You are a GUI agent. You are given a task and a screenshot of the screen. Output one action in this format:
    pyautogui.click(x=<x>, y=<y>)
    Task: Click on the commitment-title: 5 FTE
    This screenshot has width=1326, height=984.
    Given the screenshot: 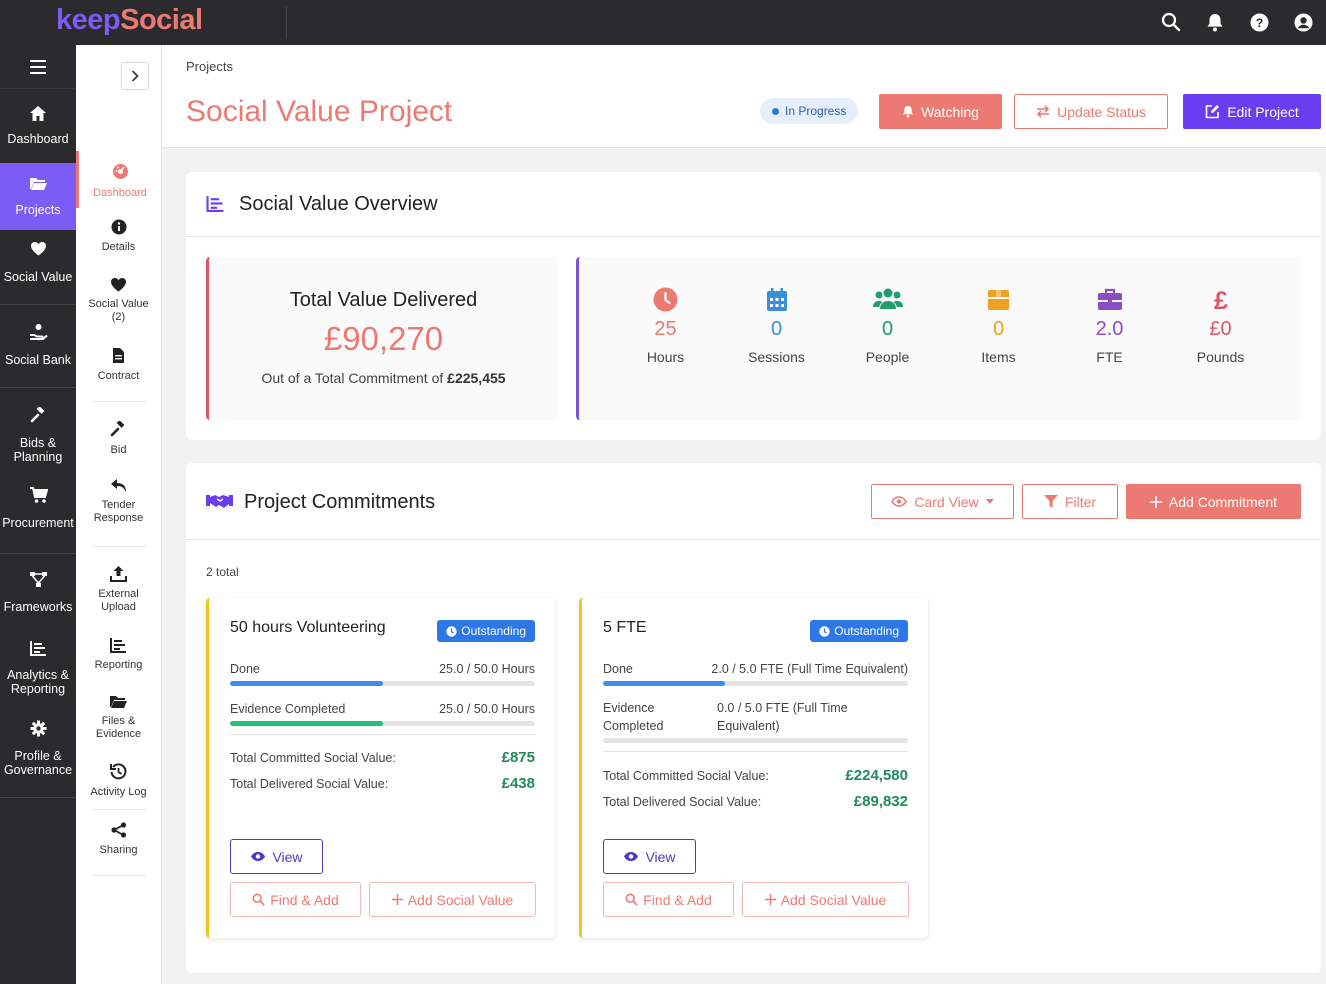 What is the action you would take?
    pyautogui.click(x=625, y=627)
    